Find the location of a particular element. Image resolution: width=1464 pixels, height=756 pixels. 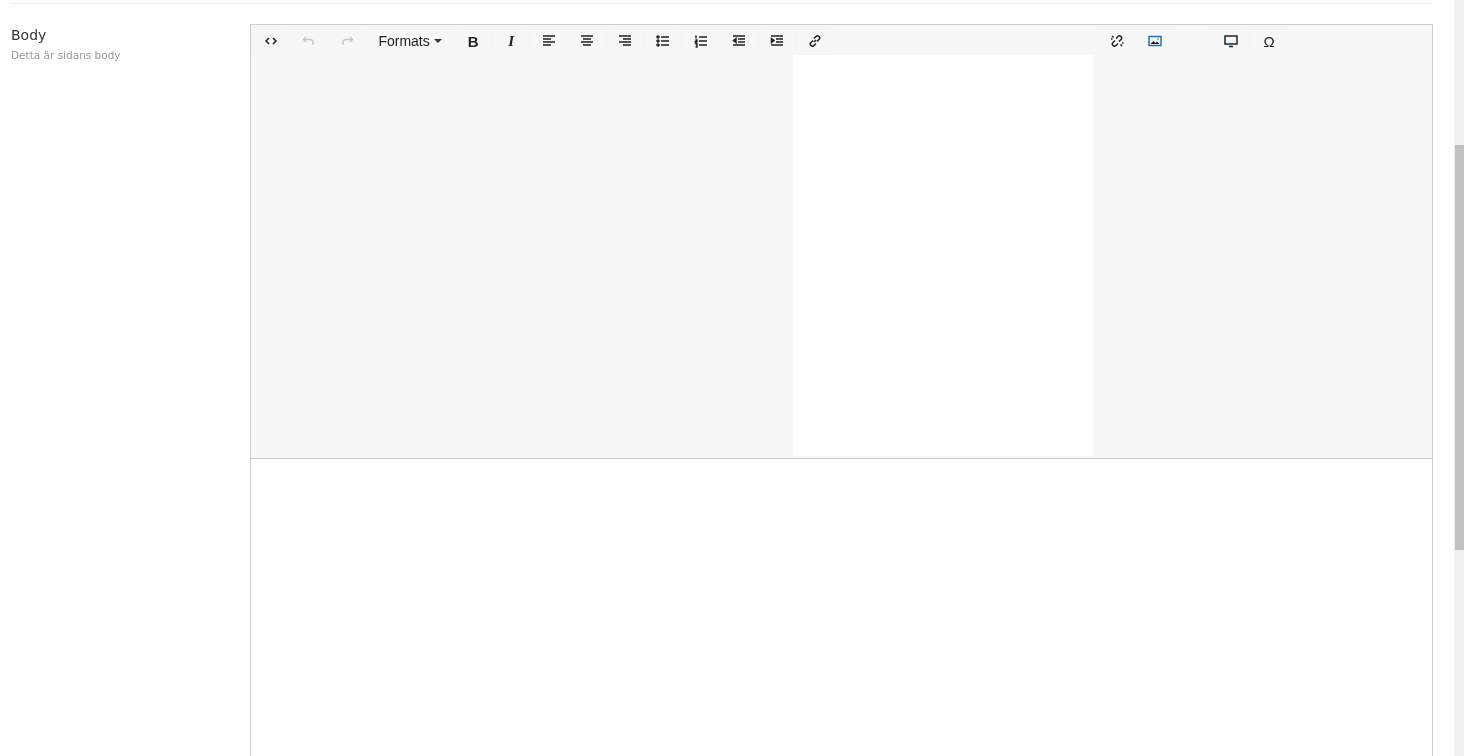

unlink-icon is located at coordinates (1117, 41).